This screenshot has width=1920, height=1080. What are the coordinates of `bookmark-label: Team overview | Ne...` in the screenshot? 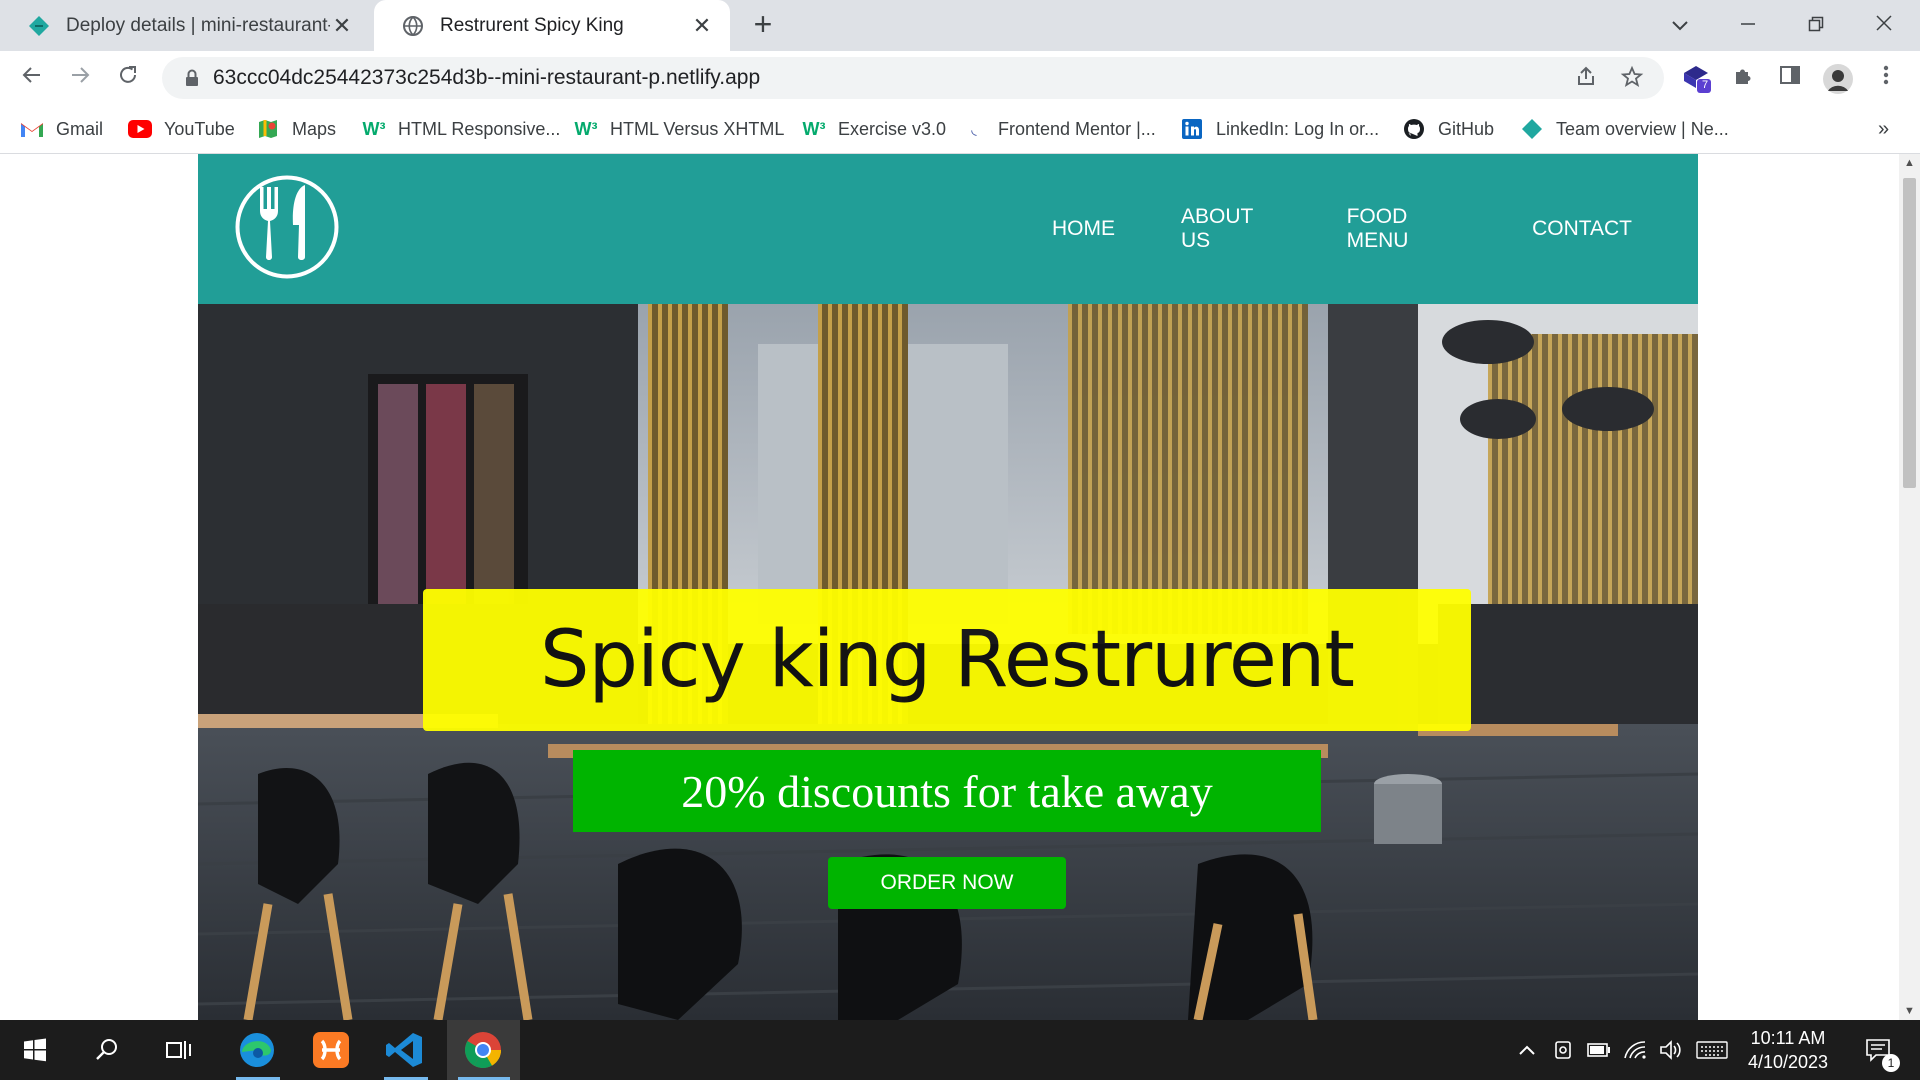 It's located at (1642, 128).